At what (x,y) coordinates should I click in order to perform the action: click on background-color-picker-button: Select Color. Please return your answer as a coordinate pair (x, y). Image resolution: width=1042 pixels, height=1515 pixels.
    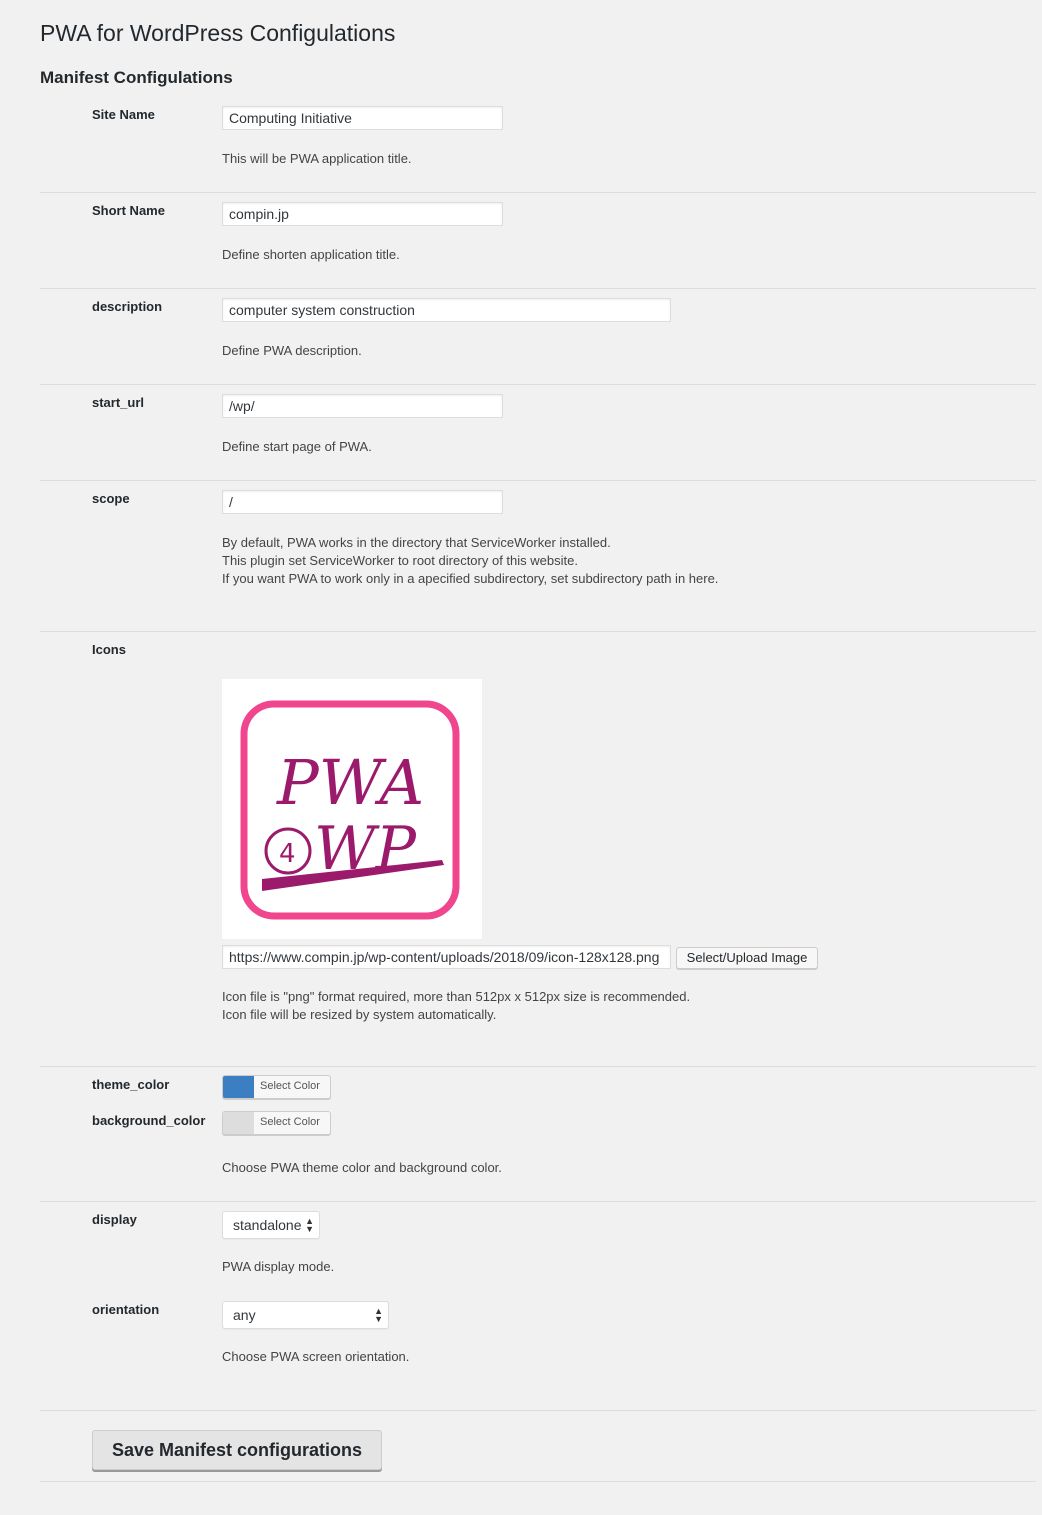
    Looking at the image, I should click on (276, 1123).